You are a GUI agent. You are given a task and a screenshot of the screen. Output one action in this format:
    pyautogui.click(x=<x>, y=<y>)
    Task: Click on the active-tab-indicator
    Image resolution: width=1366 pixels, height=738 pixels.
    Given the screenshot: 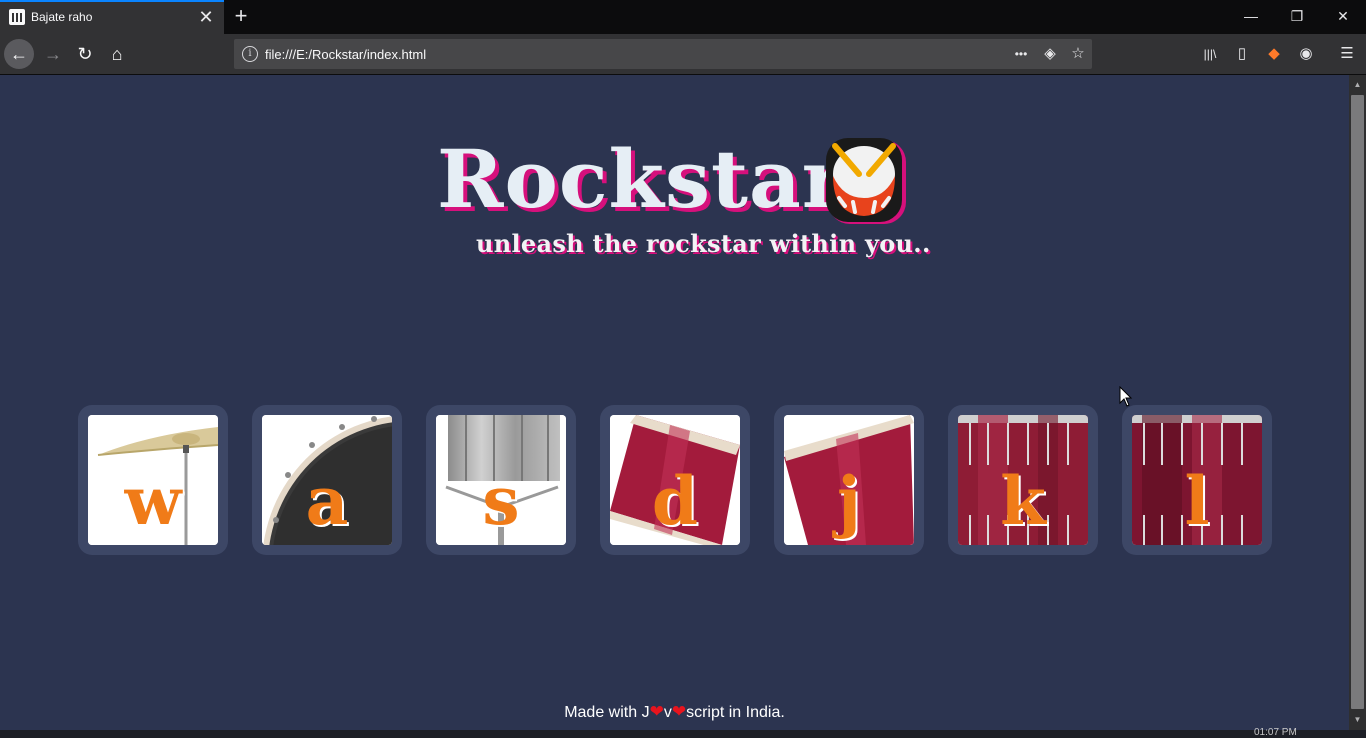 What is the action you would take?
    pyautogui.click(x=112, y=1)
    